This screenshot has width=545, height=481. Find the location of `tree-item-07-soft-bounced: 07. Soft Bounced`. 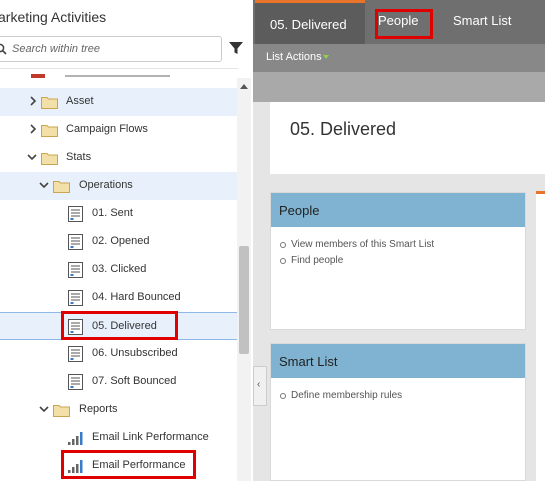

tree-item-07-soft-bounced: 07. Soft Bounced is located at coordinates (118, 382).